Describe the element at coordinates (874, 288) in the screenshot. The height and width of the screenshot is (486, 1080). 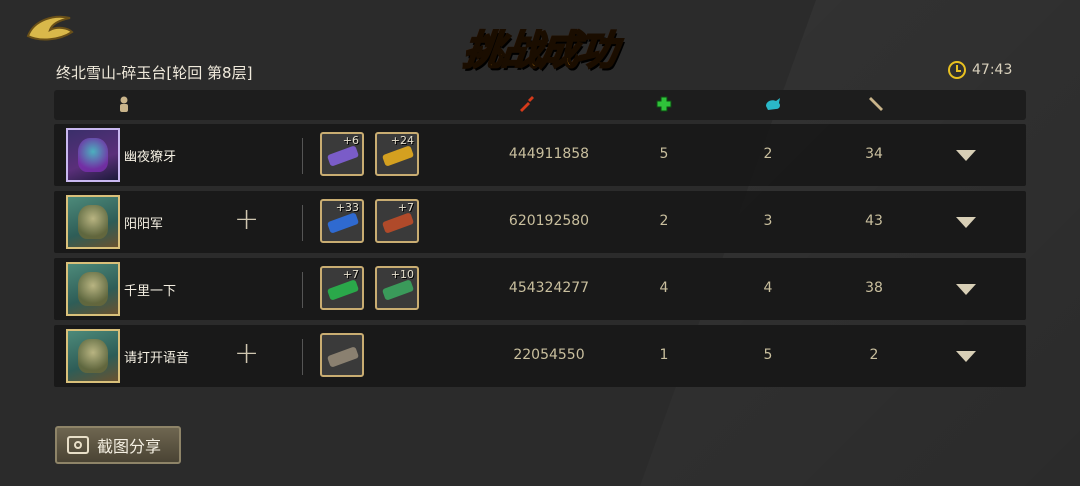
I see `bone-count: 38` at that location.